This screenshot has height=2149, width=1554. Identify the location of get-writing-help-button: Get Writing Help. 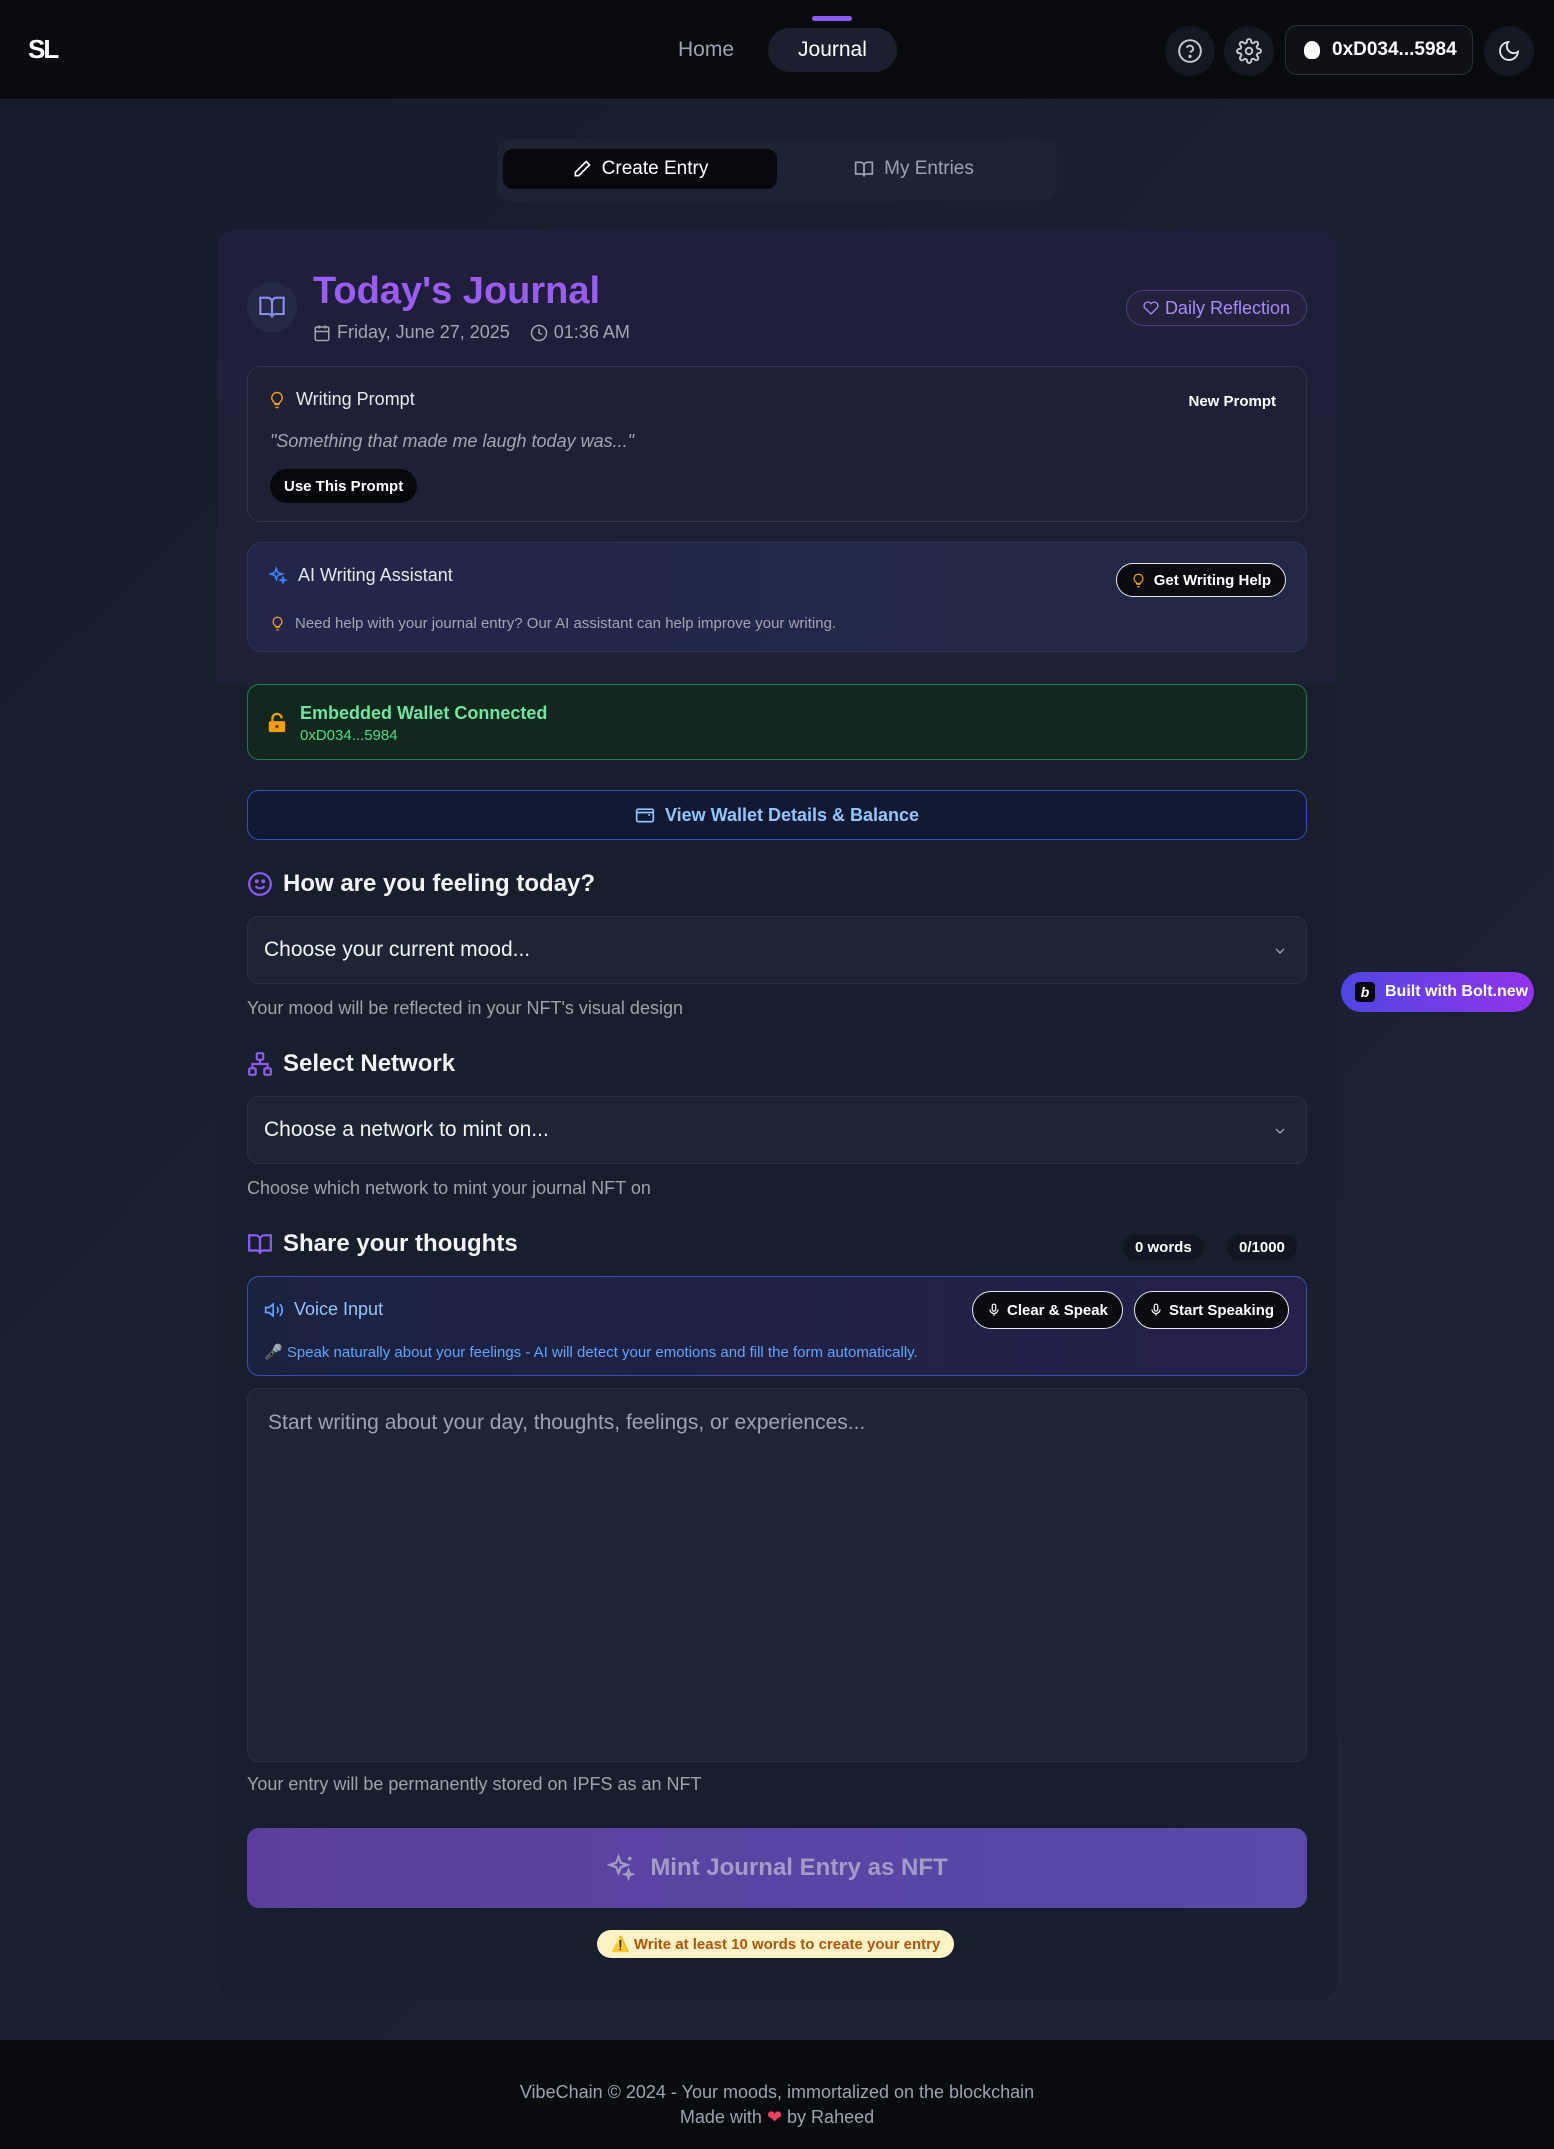
(1200, 580).